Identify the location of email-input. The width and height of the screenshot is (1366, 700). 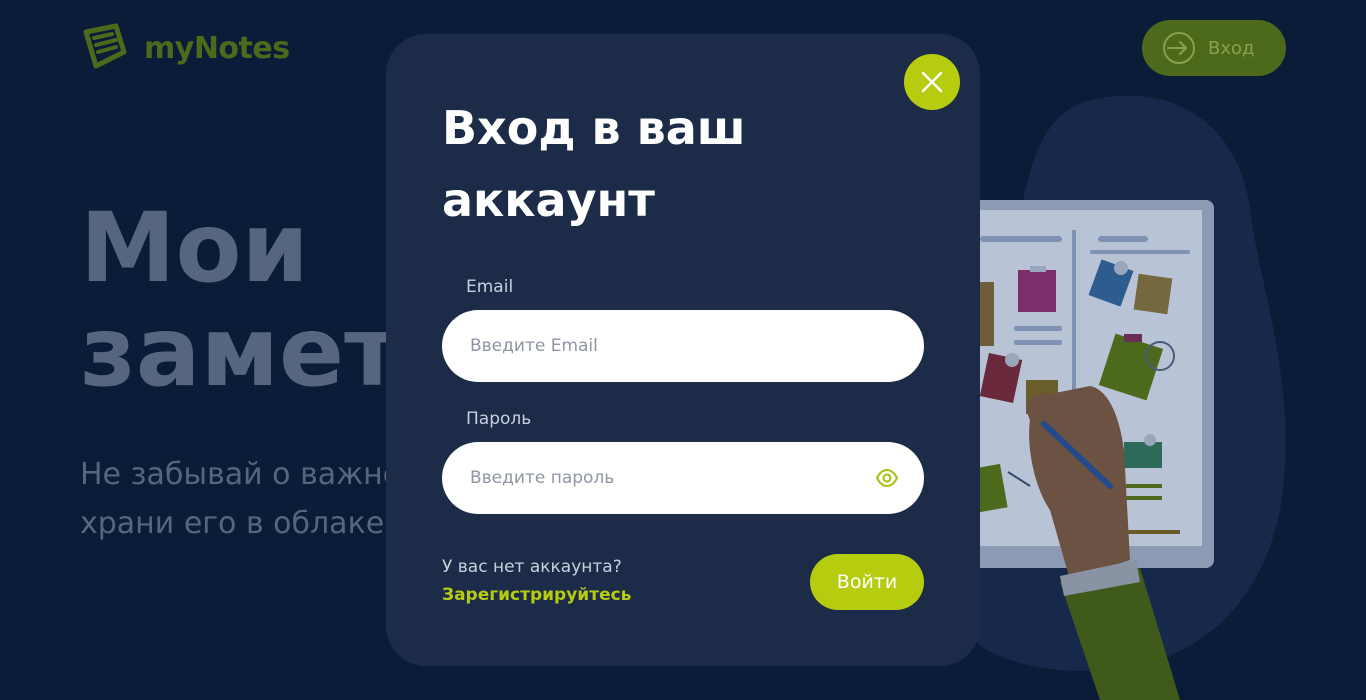
(683, 346).